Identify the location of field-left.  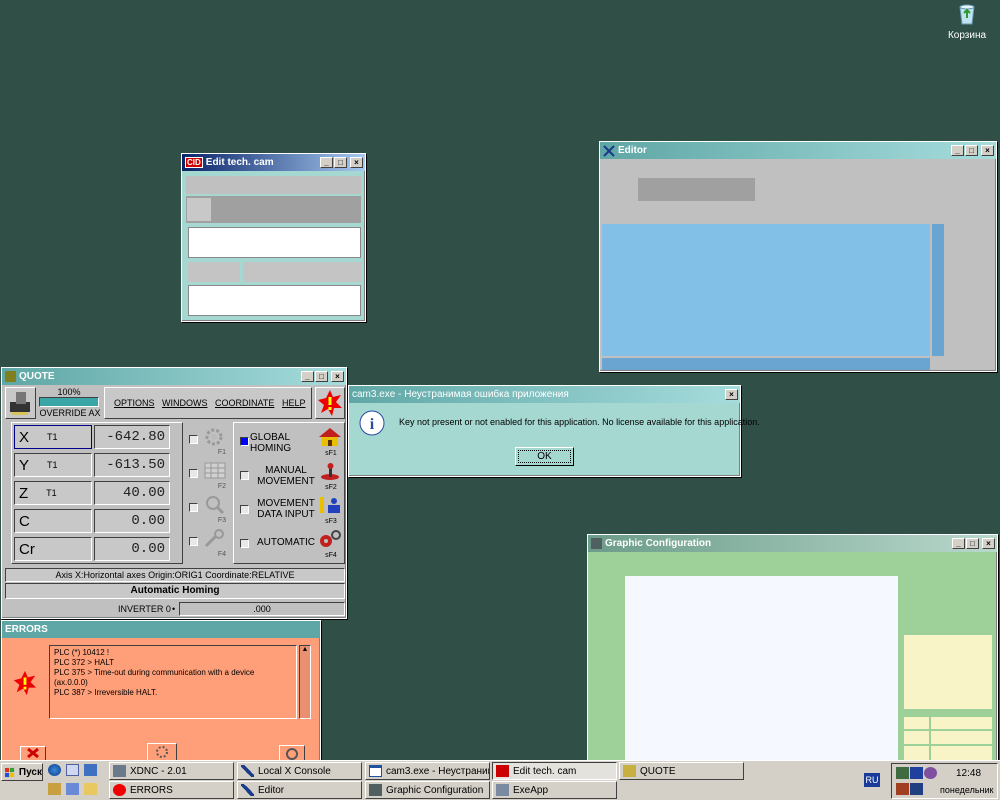
(214, 272).